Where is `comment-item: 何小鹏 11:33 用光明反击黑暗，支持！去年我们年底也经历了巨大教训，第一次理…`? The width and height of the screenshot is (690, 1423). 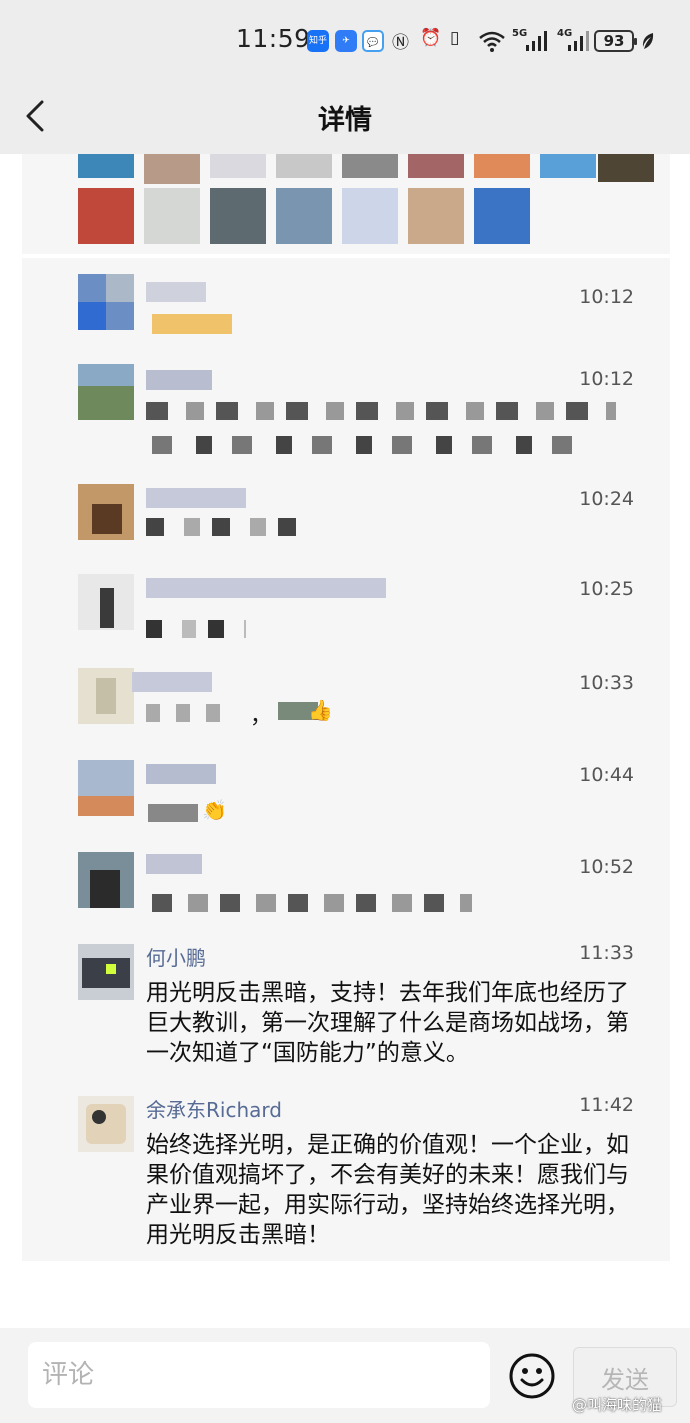 comment-item: 何小鹏 11:33 用光明反击黑暗，支持！去年我们年底也经历了巨大教训，第一次理… is located at coordinates (346, 1008).